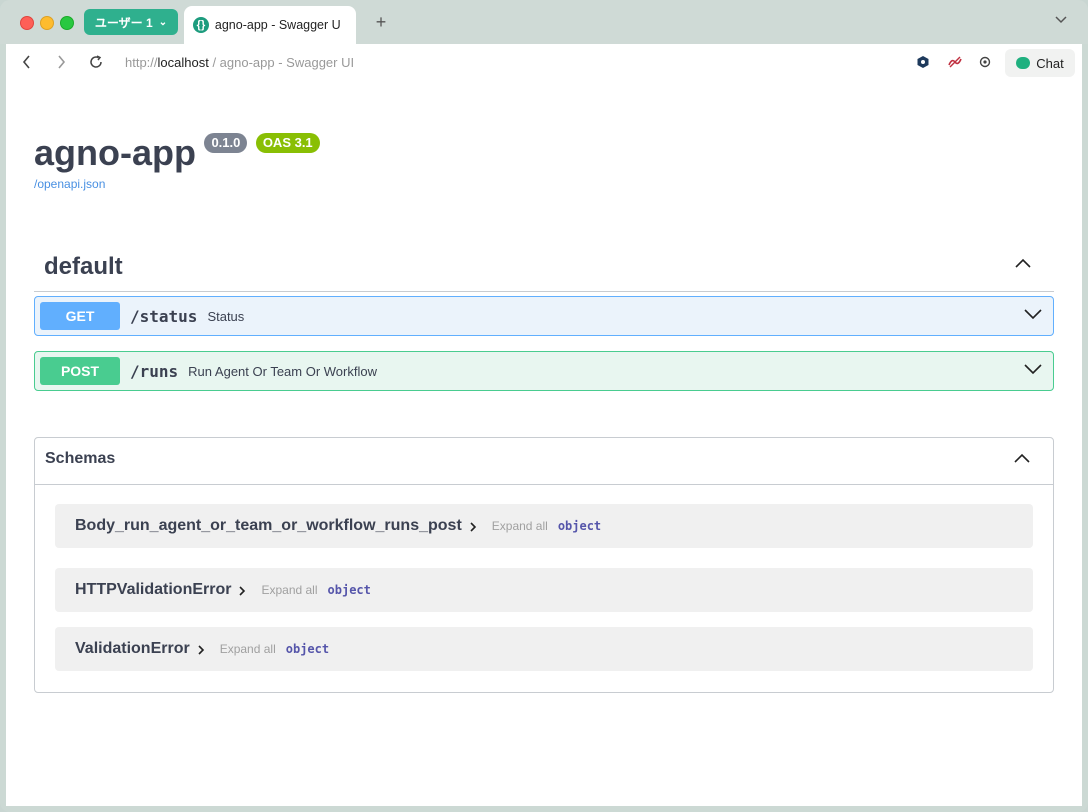 This screenshot has width=1088, height=812. I want to click on model-name: HTTPValidationError, so click(153, 590).